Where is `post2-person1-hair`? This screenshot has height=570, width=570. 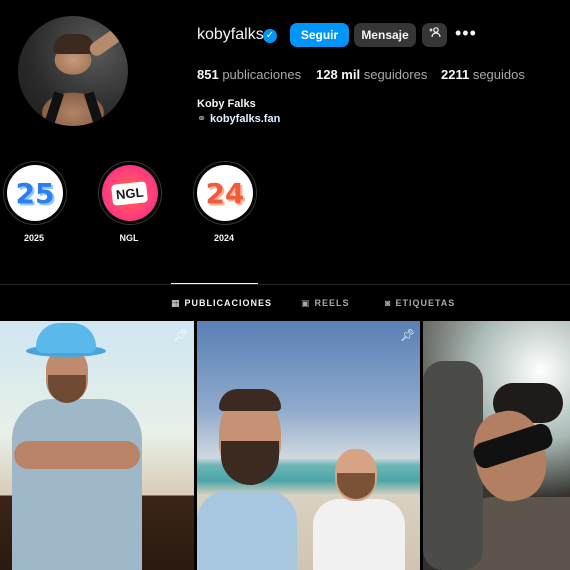
post2-person1-hair is located at coordinates (250, 400).